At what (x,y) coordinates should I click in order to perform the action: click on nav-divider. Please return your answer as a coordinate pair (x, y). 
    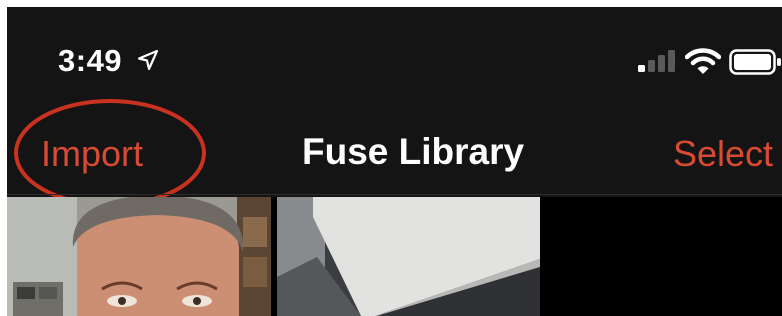
    Looking at the image, I should click on (394, 194).